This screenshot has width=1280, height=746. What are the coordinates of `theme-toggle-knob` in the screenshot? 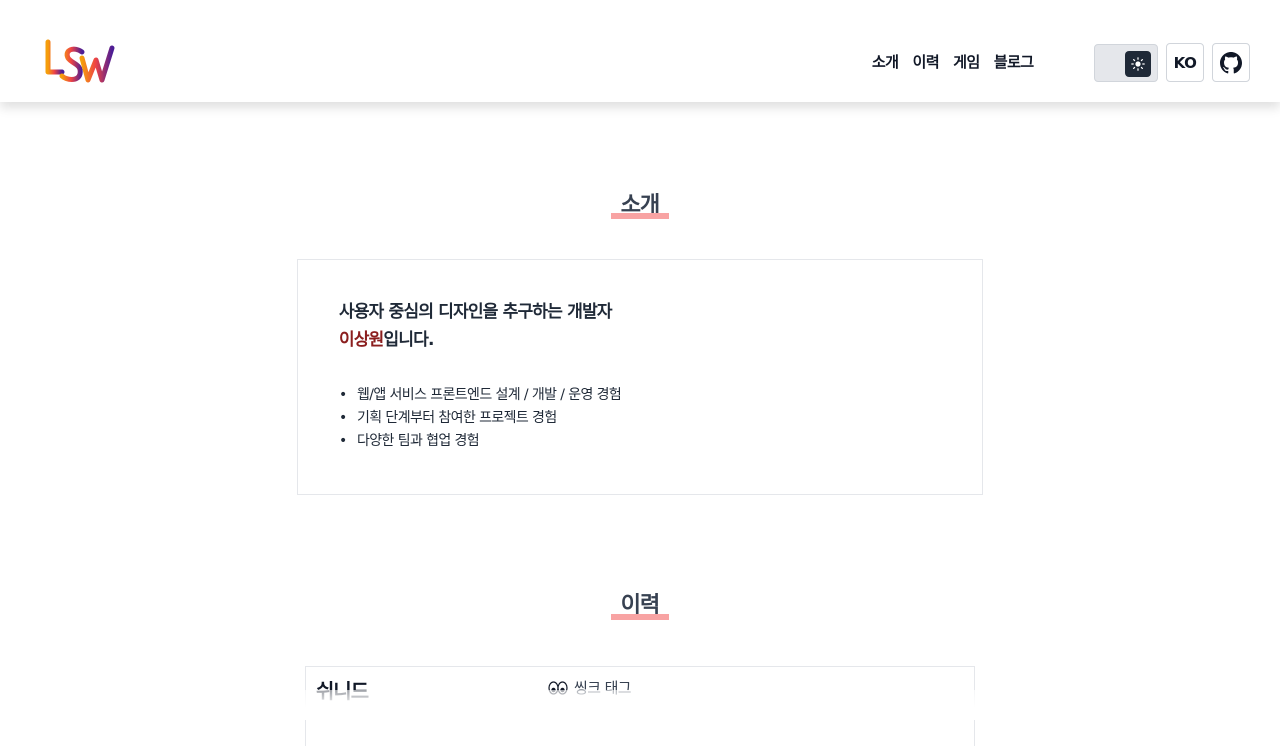 It's located at (1138, 64).